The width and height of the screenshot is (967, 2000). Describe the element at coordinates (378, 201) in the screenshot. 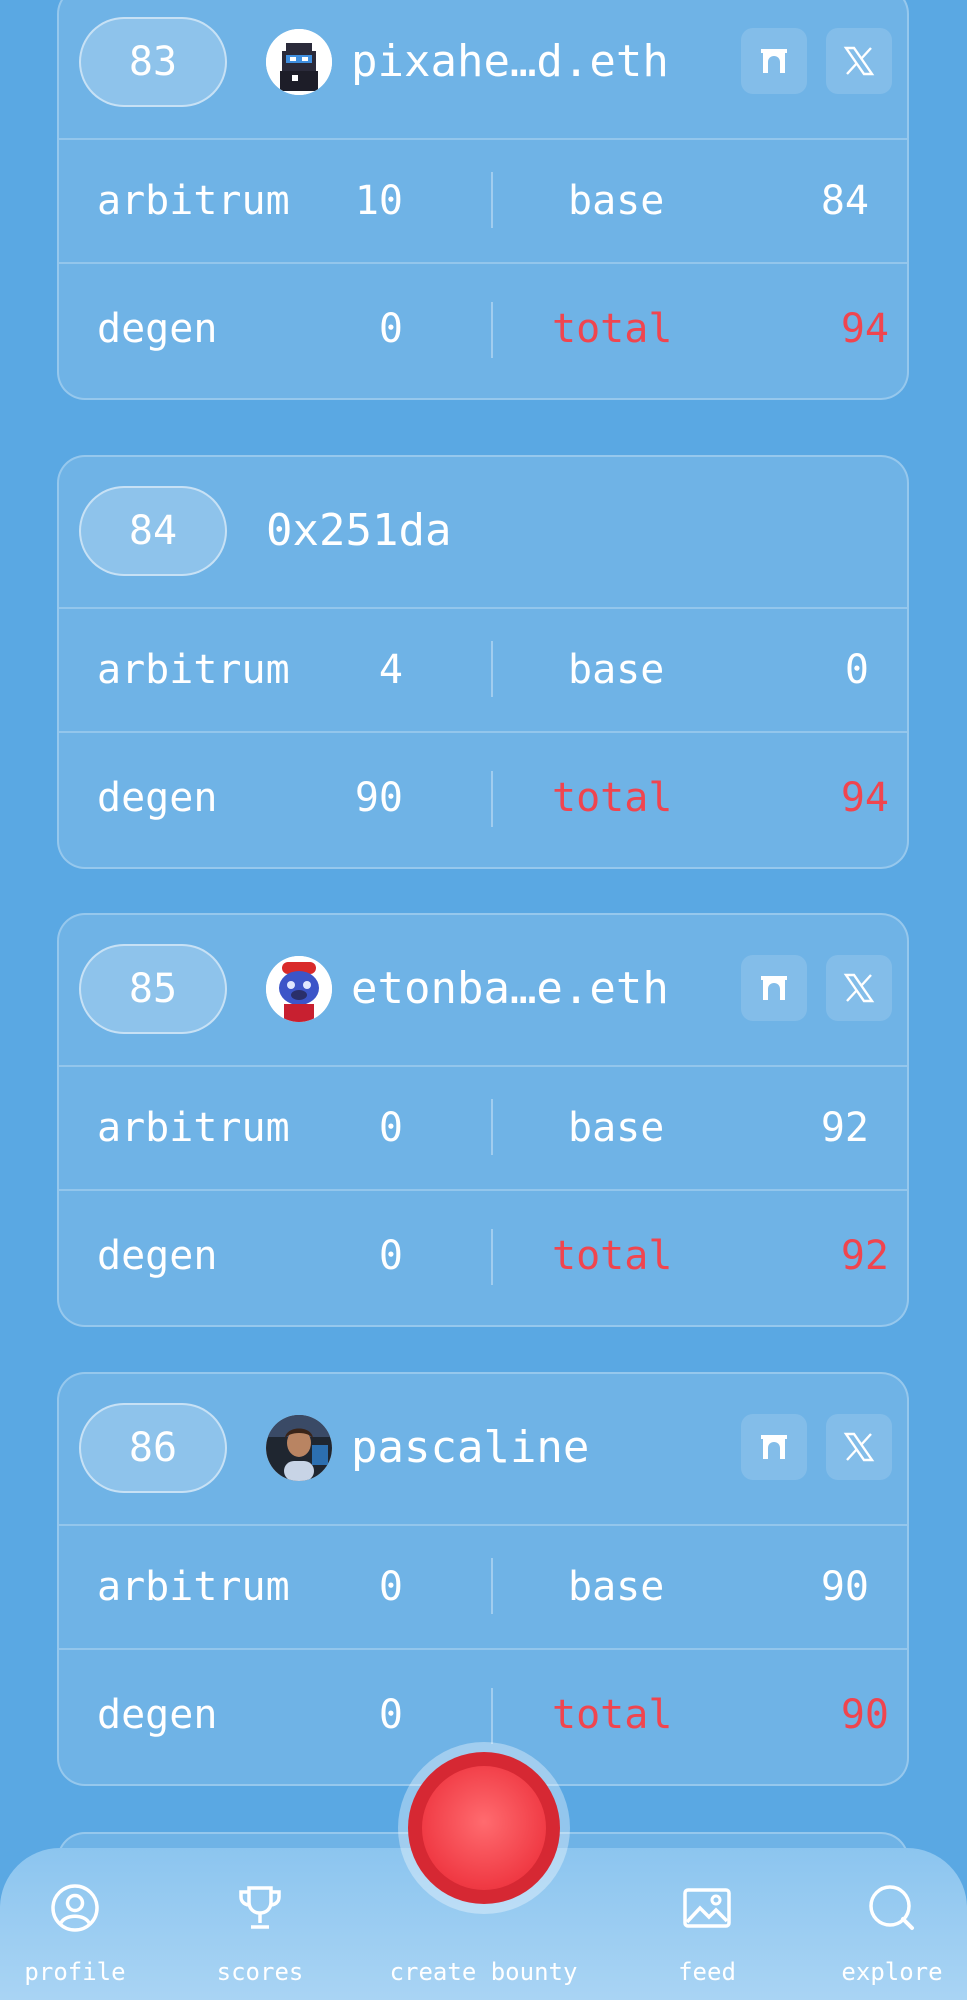

I see `arbitrum-value: 10` at that location.